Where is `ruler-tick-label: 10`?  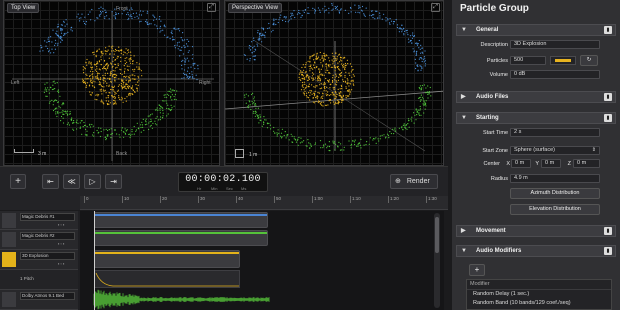
ruler-tick-label: 10 is located at coordinates (126, 199).